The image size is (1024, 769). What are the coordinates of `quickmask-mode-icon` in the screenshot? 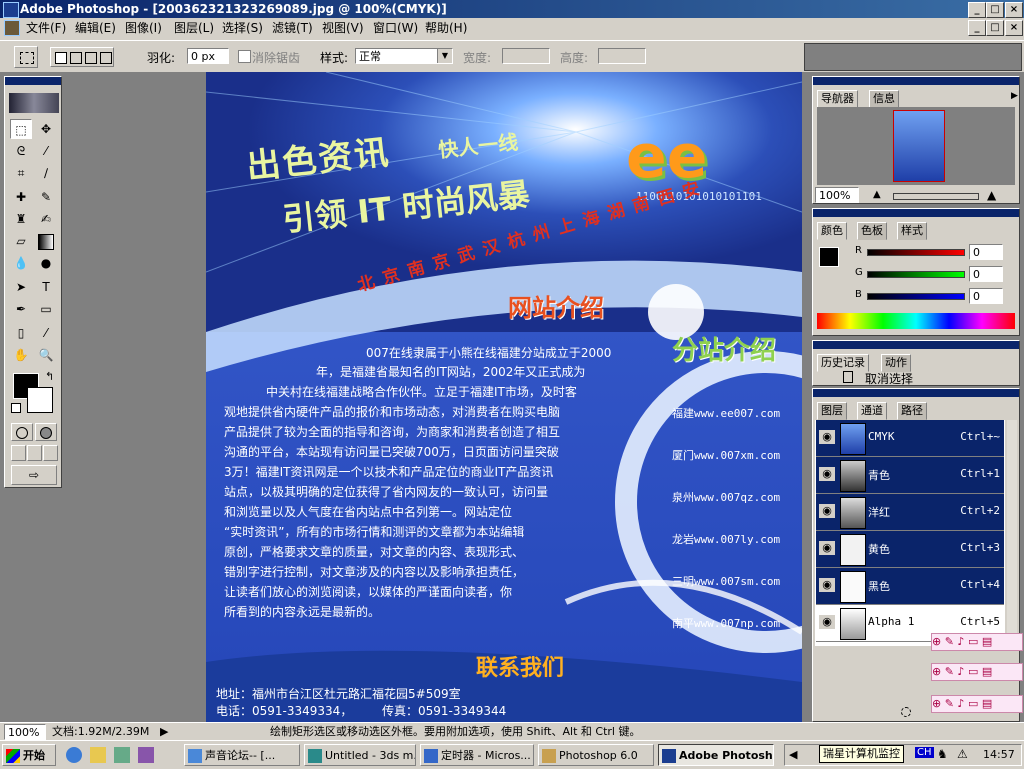 It's located at (46, 432).